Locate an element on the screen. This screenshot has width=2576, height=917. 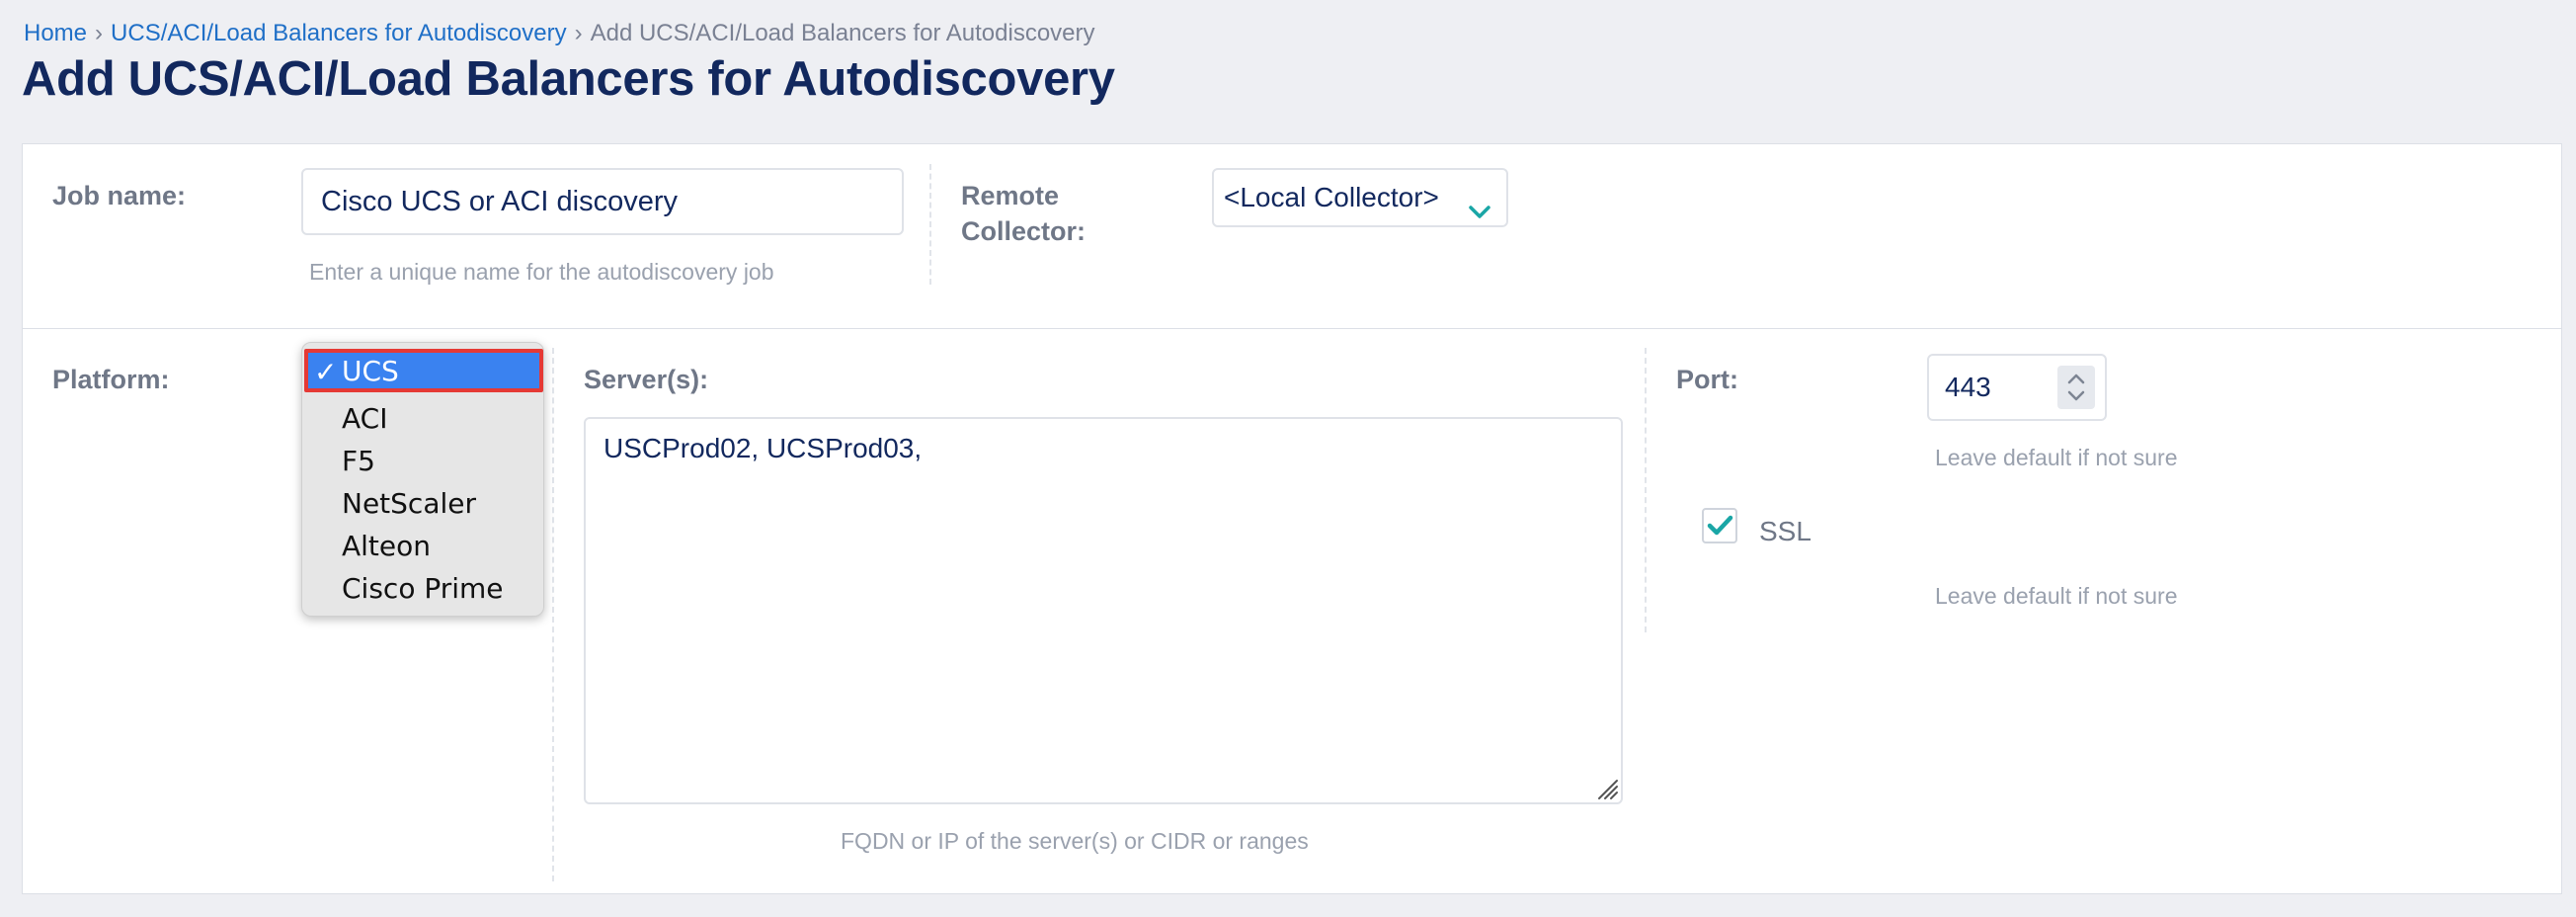
servers-label: Server(s): is located at coordinates (646, 379).